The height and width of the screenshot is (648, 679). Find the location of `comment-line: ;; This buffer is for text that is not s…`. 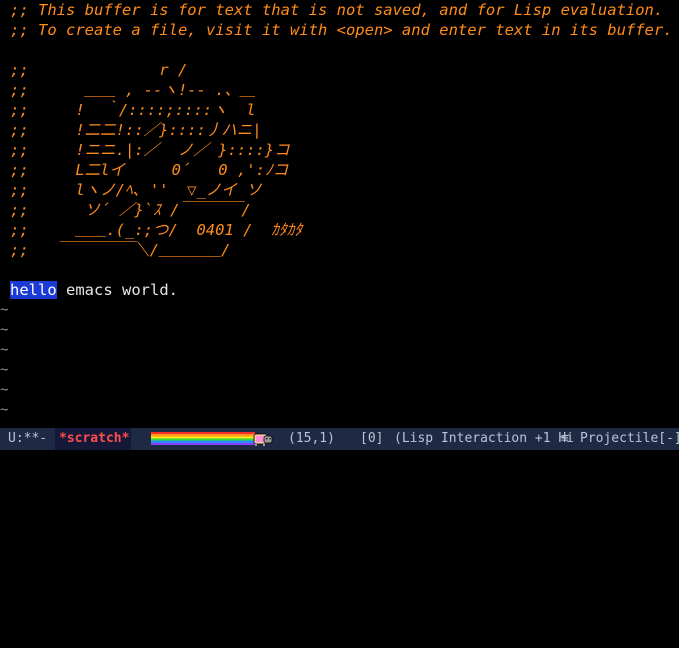

comment-line: ;; This buffer is for text that is not s… is located at coordinates (337, 10).